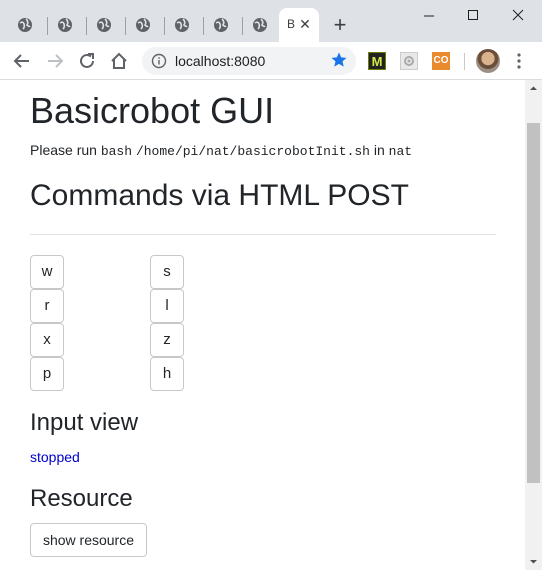 This screenshot has height=570, width=542. I want to click on tab-strip: B ✕ +, so click(271, 21).